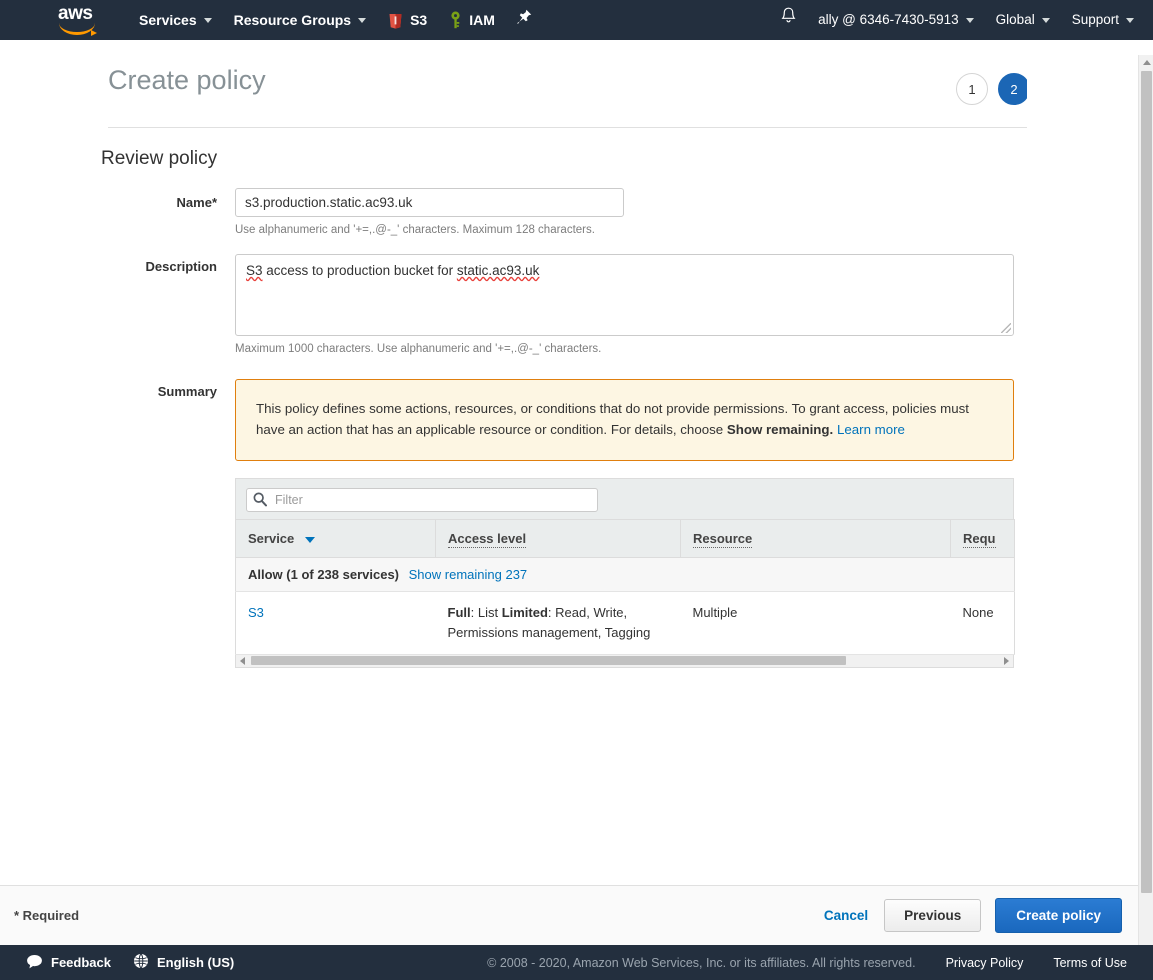  I want to click on description-token-s3: S3, so click(254, 270).